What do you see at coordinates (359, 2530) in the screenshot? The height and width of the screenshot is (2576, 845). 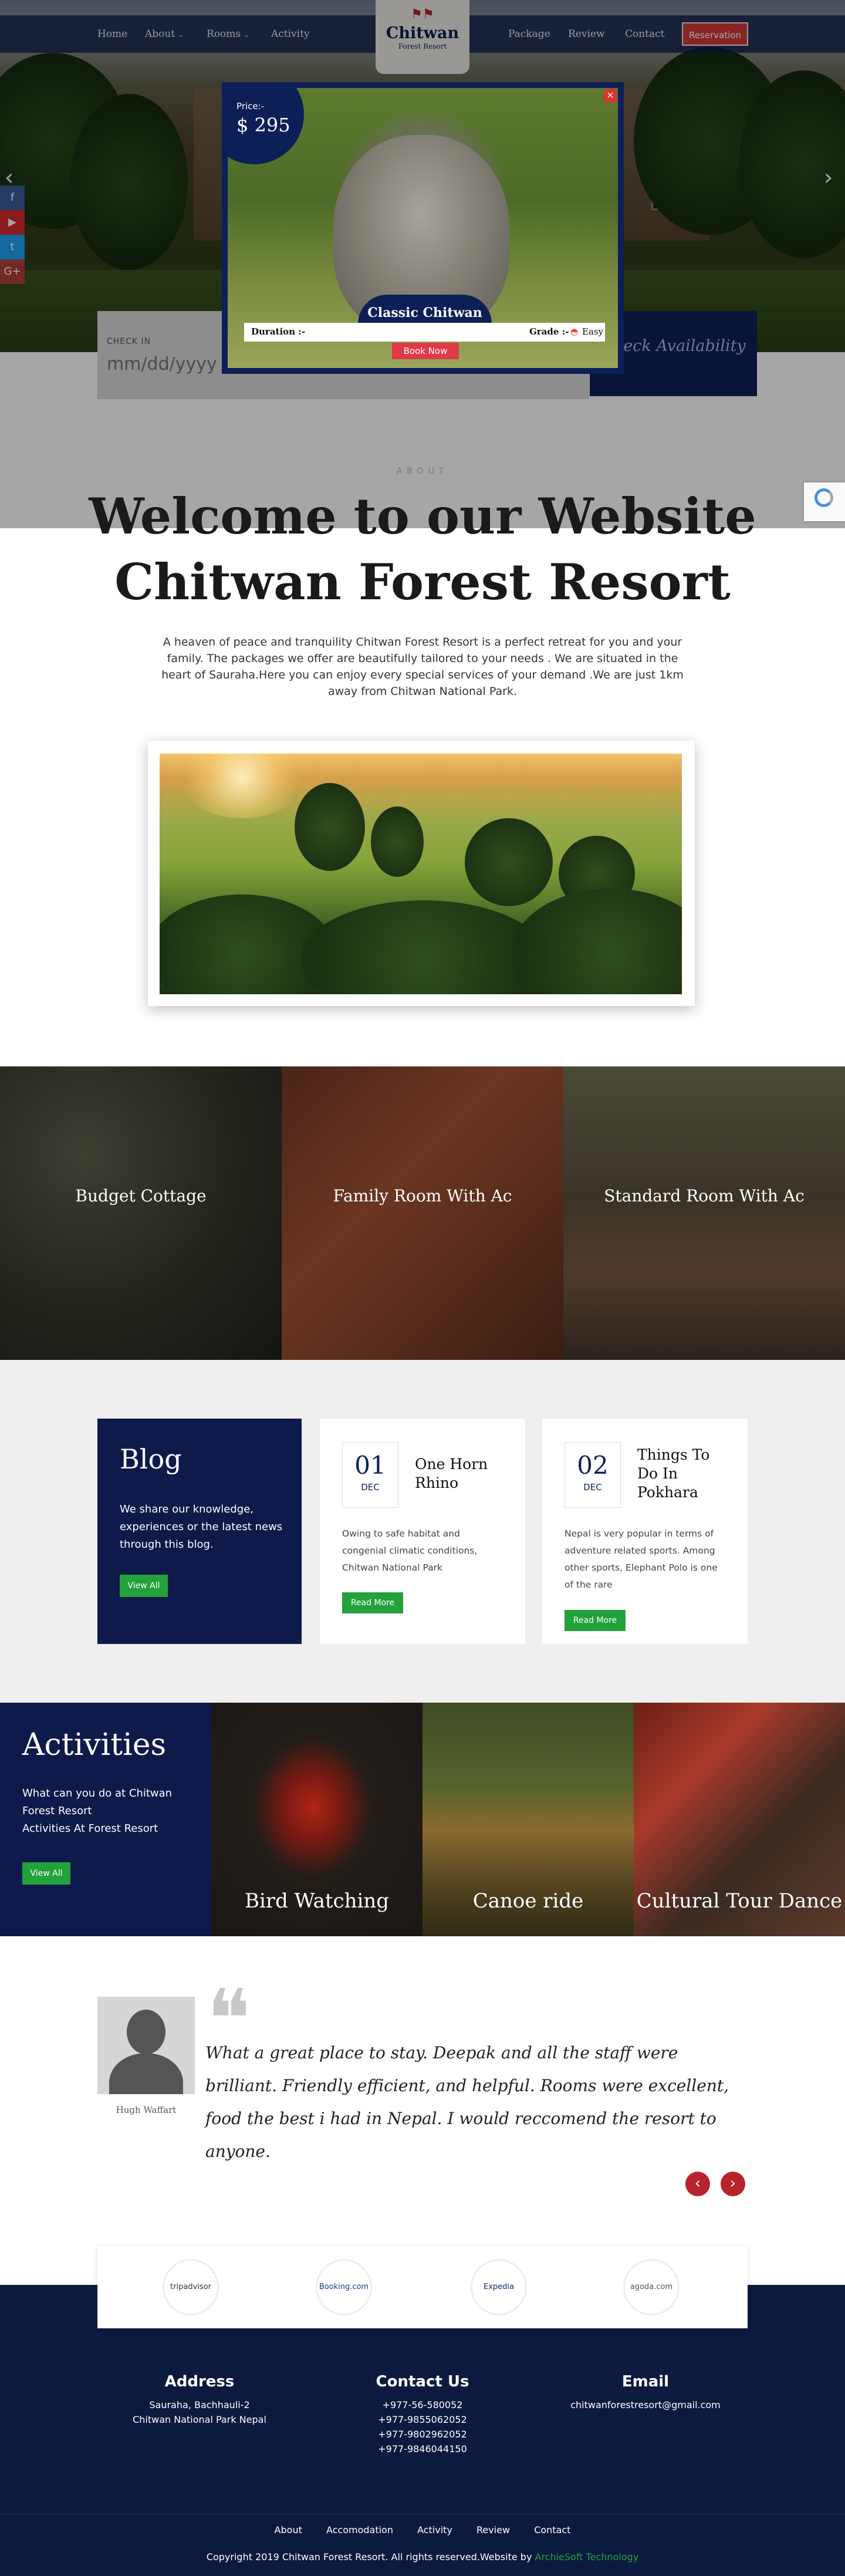 I see `footer-link-accomodation: Accomodation` at bounding box center [359, 2530].